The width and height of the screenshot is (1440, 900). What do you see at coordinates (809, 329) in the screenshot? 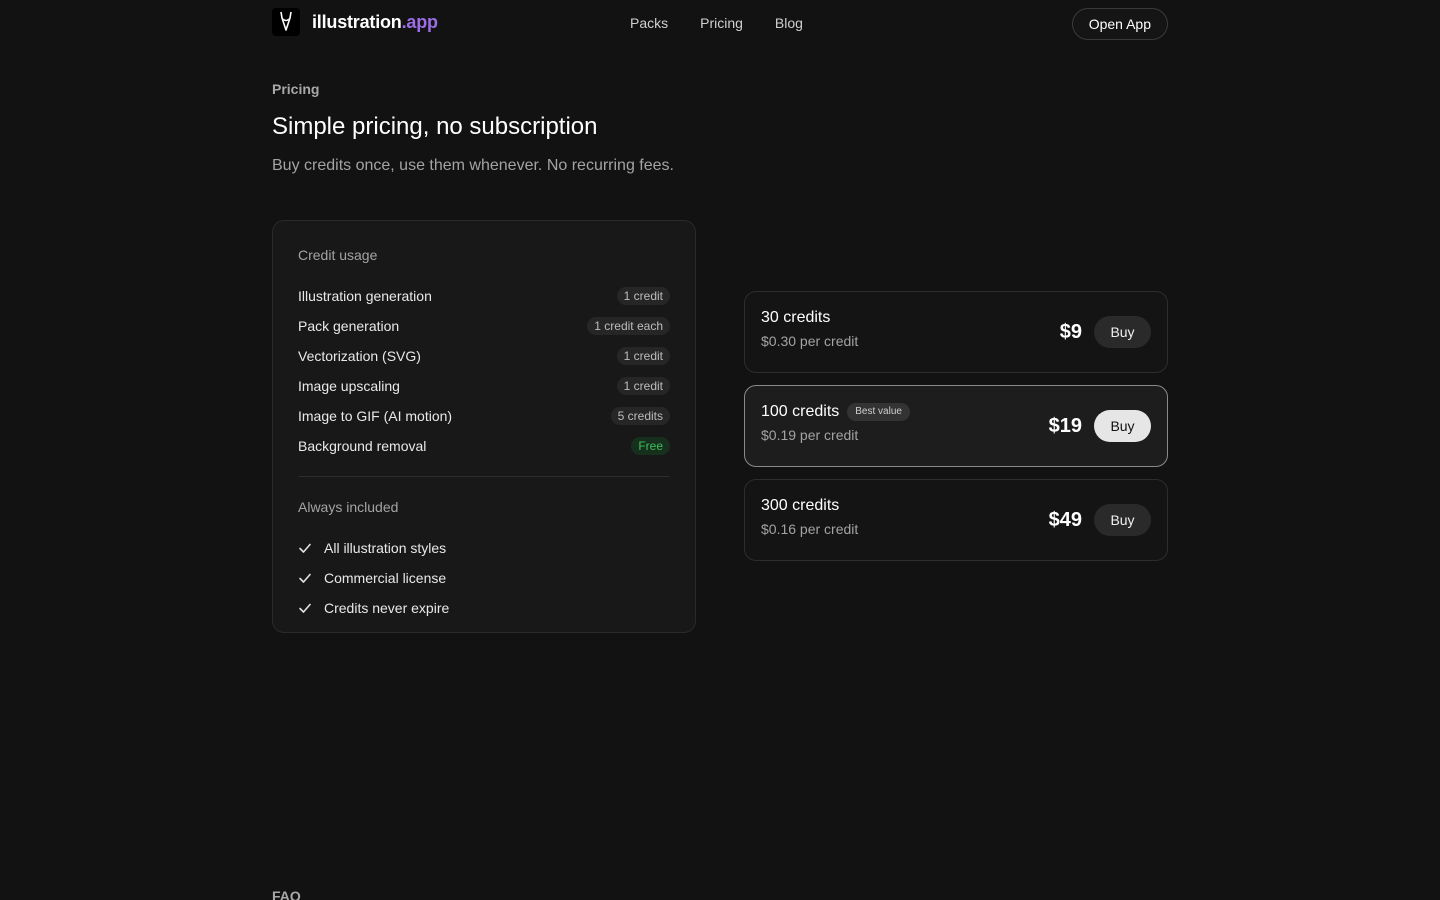
I see `pack-info: 30 credits $0.30 per credit` at bounding box center [809, 329].